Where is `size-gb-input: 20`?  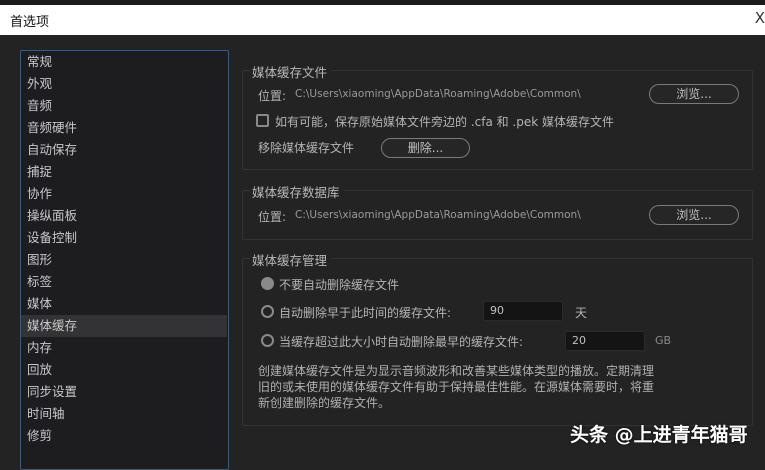
size-gb-input: 20 is located at coordinates (605, 341).